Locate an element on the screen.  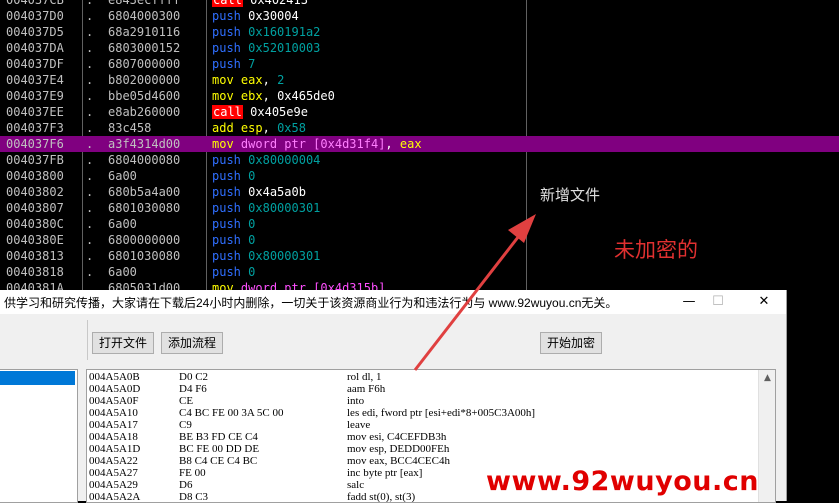
disasm-row: 004037CB. e843ecffff call 0x402413 is located at coordinates (419, 4).